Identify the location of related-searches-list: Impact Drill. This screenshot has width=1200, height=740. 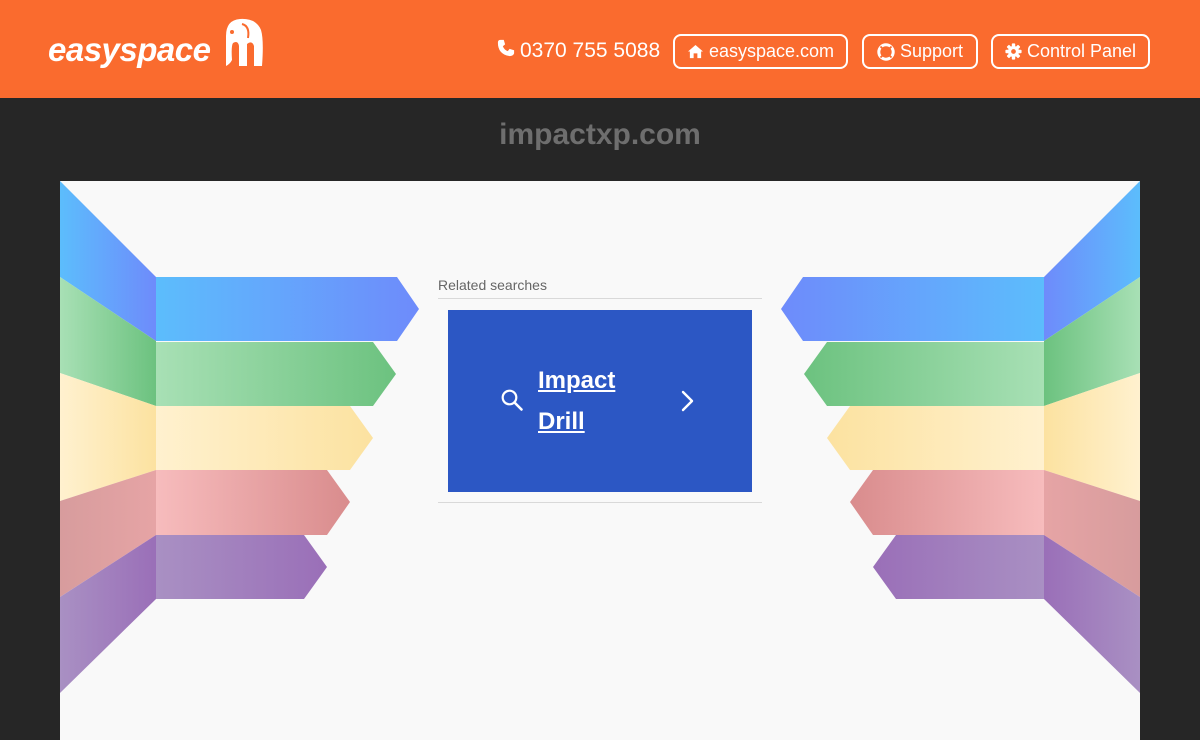
(600, 401).